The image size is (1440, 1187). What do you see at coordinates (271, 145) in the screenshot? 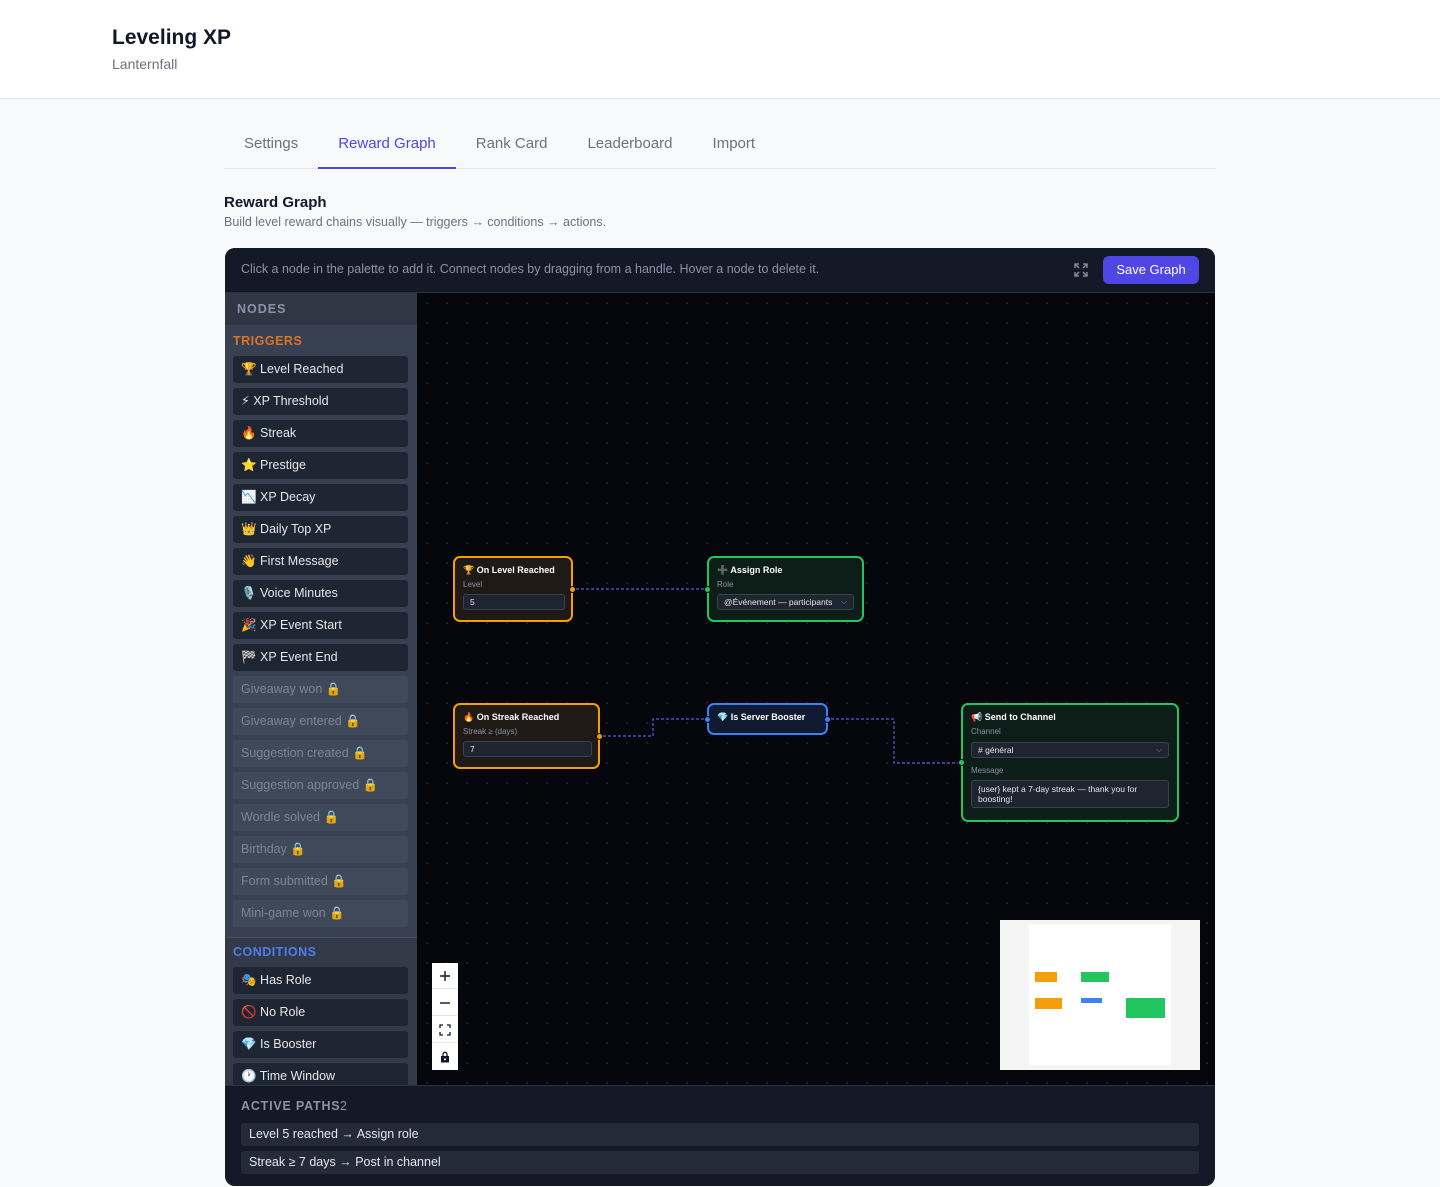
I see `tab-settings: Settings` at bounding box center [271, 145].